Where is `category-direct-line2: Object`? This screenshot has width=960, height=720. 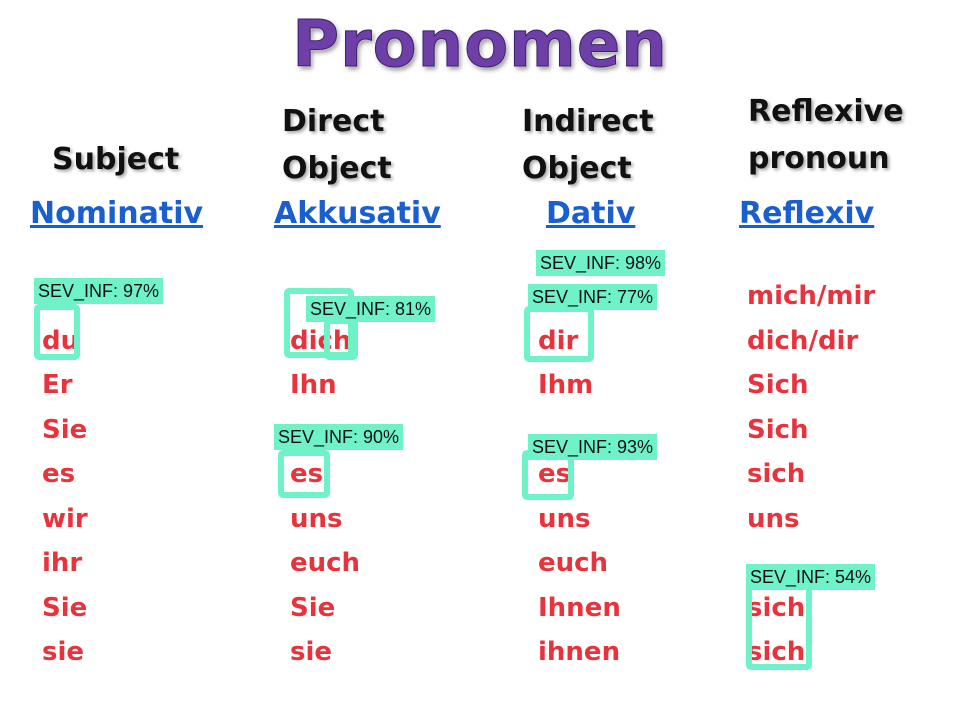 category-direct-line2: Object is located at coordinates (337, 168).